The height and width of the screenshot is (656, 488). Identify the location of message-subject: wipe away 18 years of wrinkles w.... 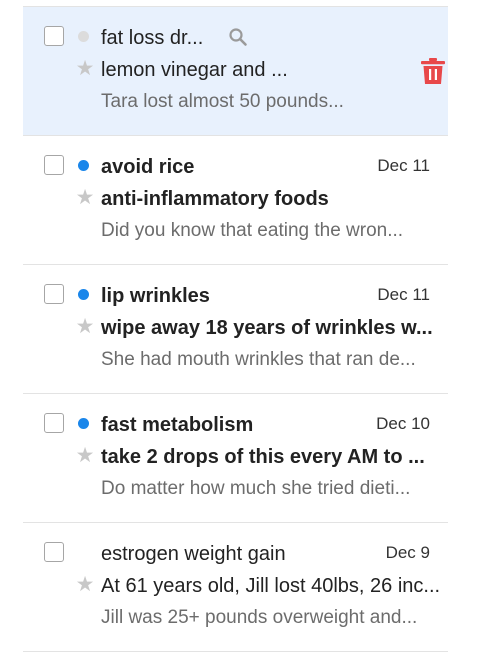
(267, 328).